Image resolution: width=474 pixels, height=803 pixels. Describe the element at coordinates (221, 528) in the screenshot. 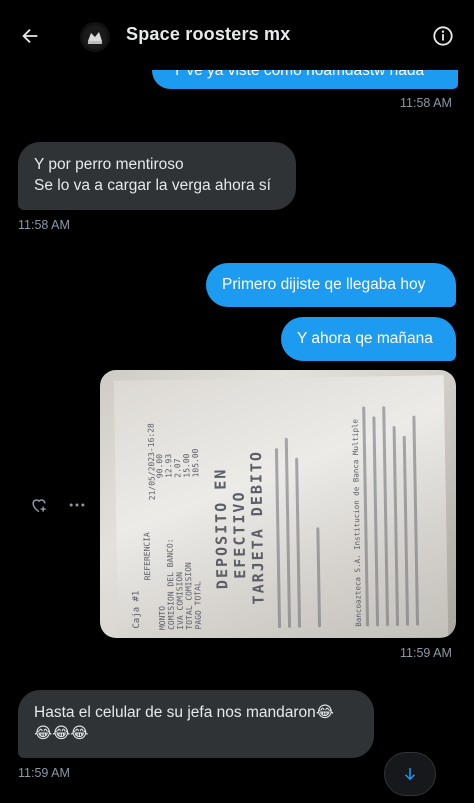

I see `receipt-title: DEPOSITO EN` at that location.